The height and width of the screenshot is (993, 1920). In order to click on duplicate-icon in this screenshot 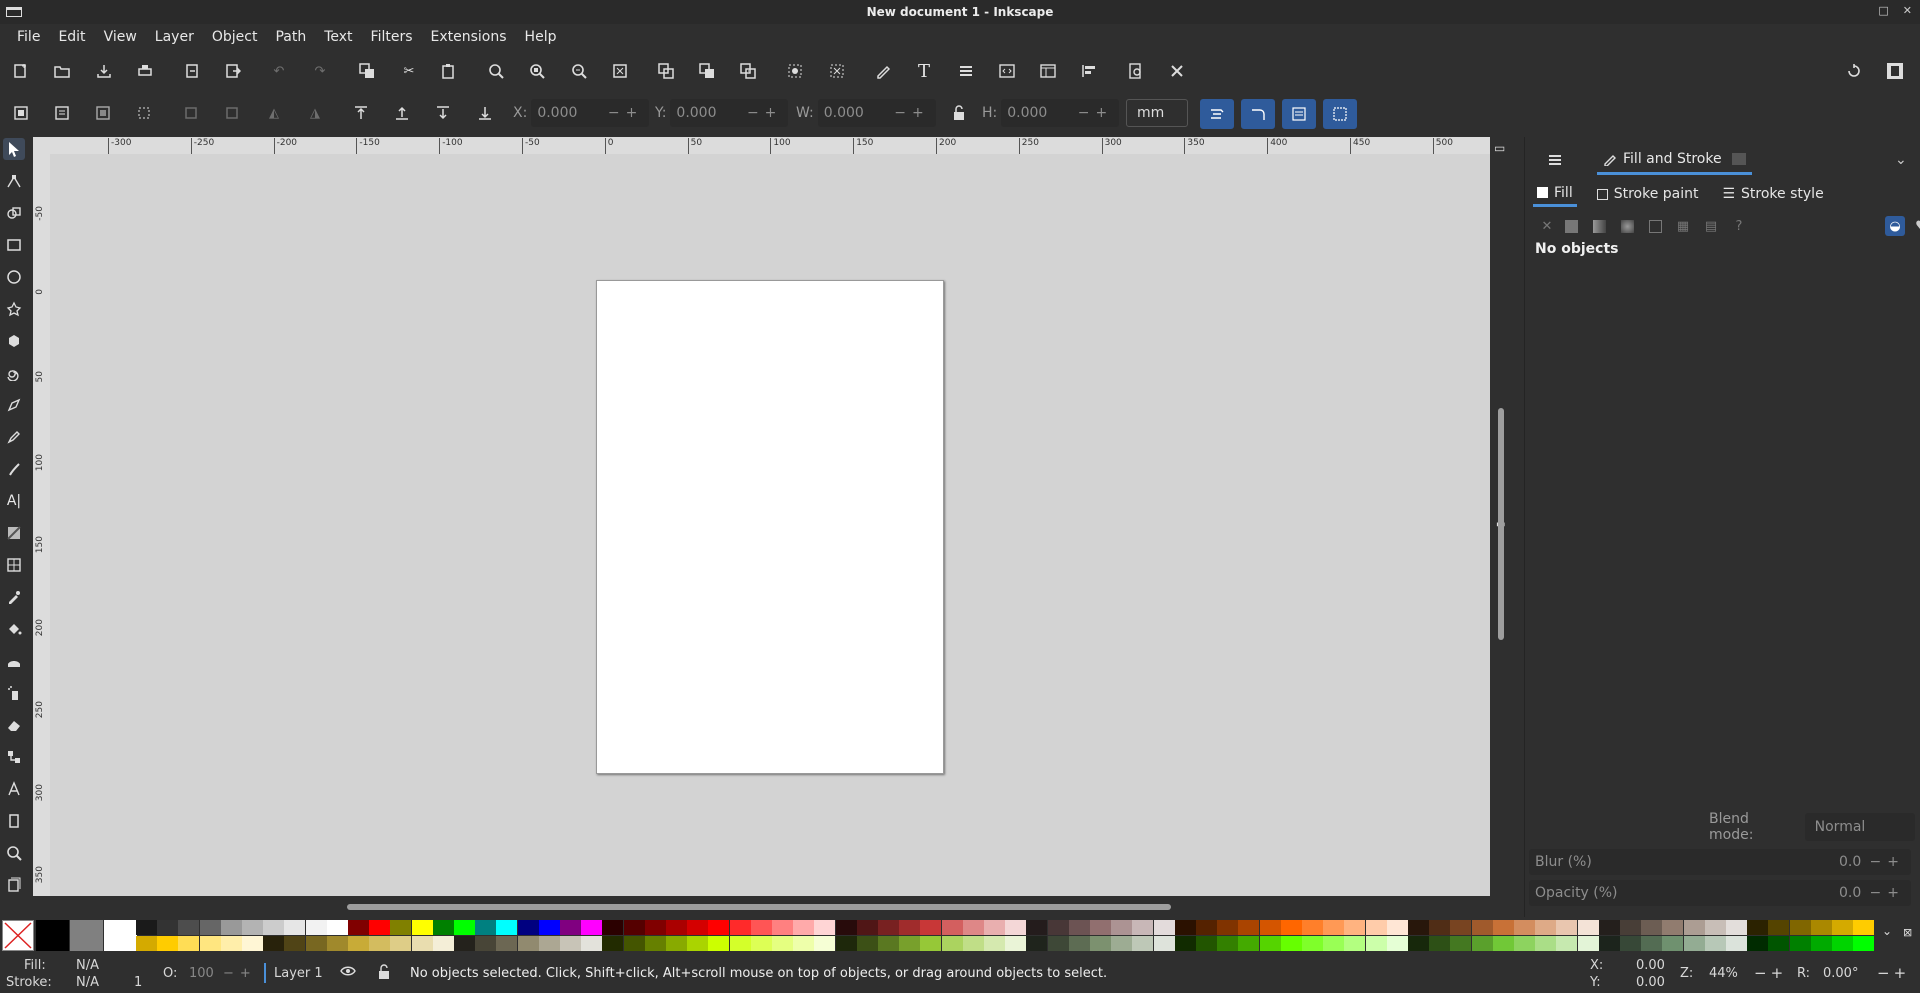, I will do `click(666, 71)`.